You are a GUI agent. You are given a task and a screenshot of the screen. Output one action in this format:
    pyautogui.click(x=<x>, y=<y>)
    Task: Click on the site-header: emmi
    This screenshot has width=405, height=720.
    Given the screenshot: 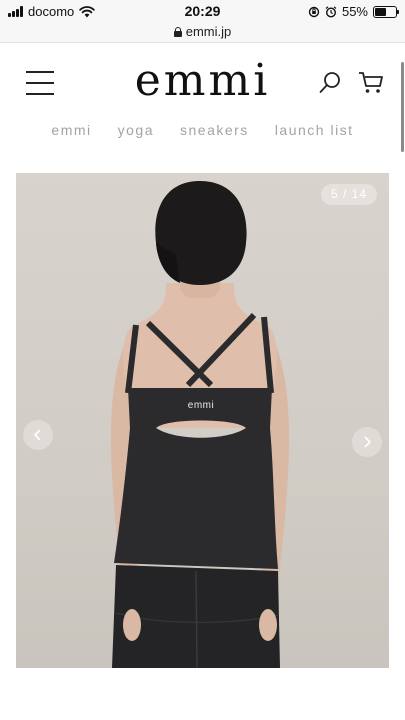 What is the action you would take?
    pyautogui.click(x=202, y=83)
    